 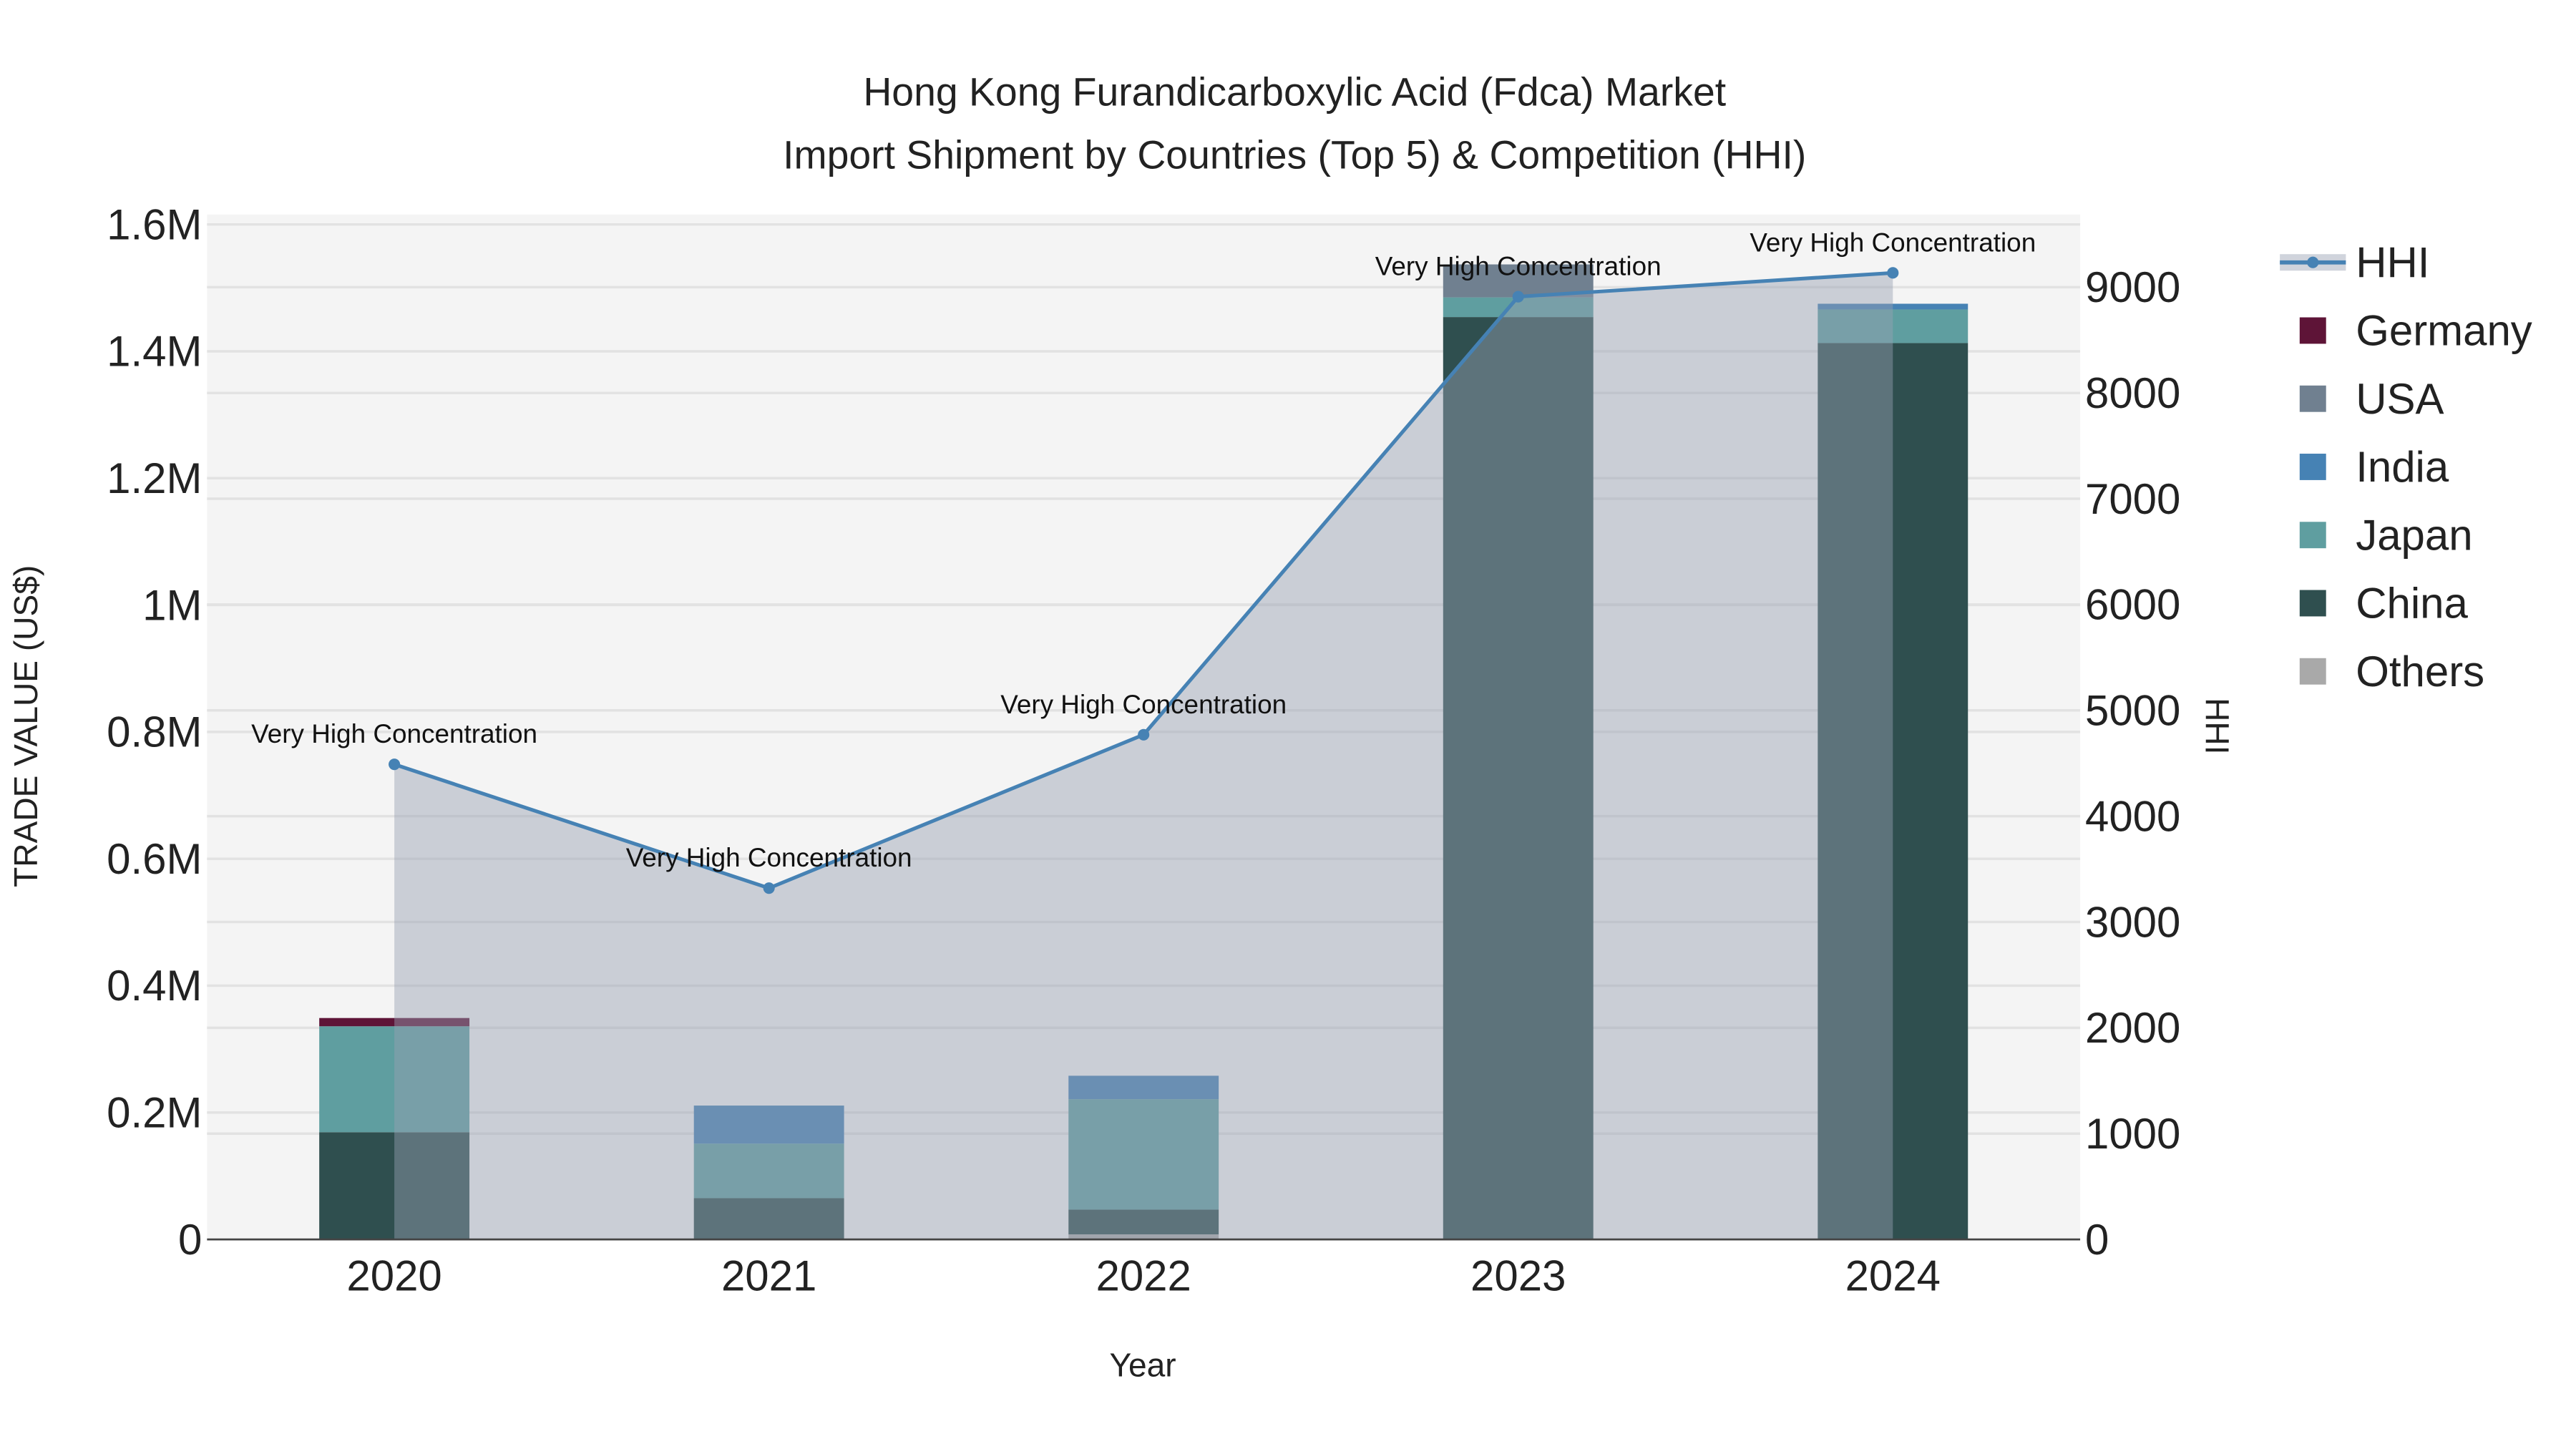 I want to click on y-tick-label: 1.2M, so click(x=154, y=478).